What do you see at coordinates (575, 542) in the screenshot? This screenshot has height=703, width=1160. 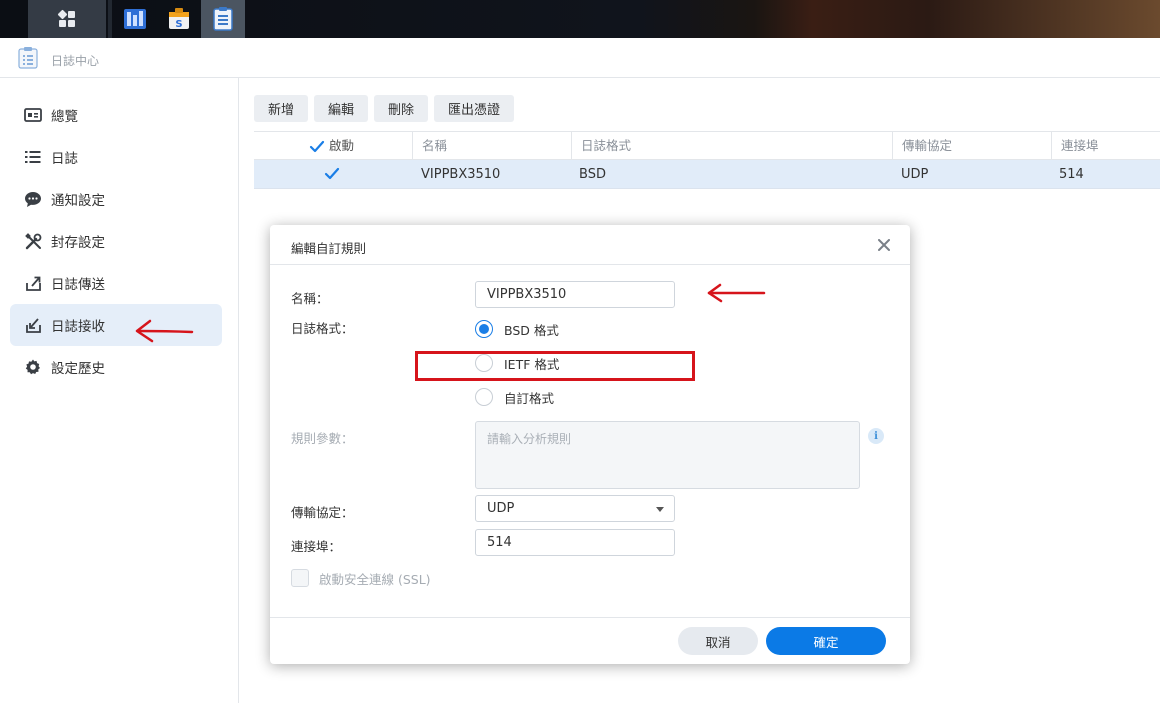 I see `port-input: 514` at bounding box center [575, 542].